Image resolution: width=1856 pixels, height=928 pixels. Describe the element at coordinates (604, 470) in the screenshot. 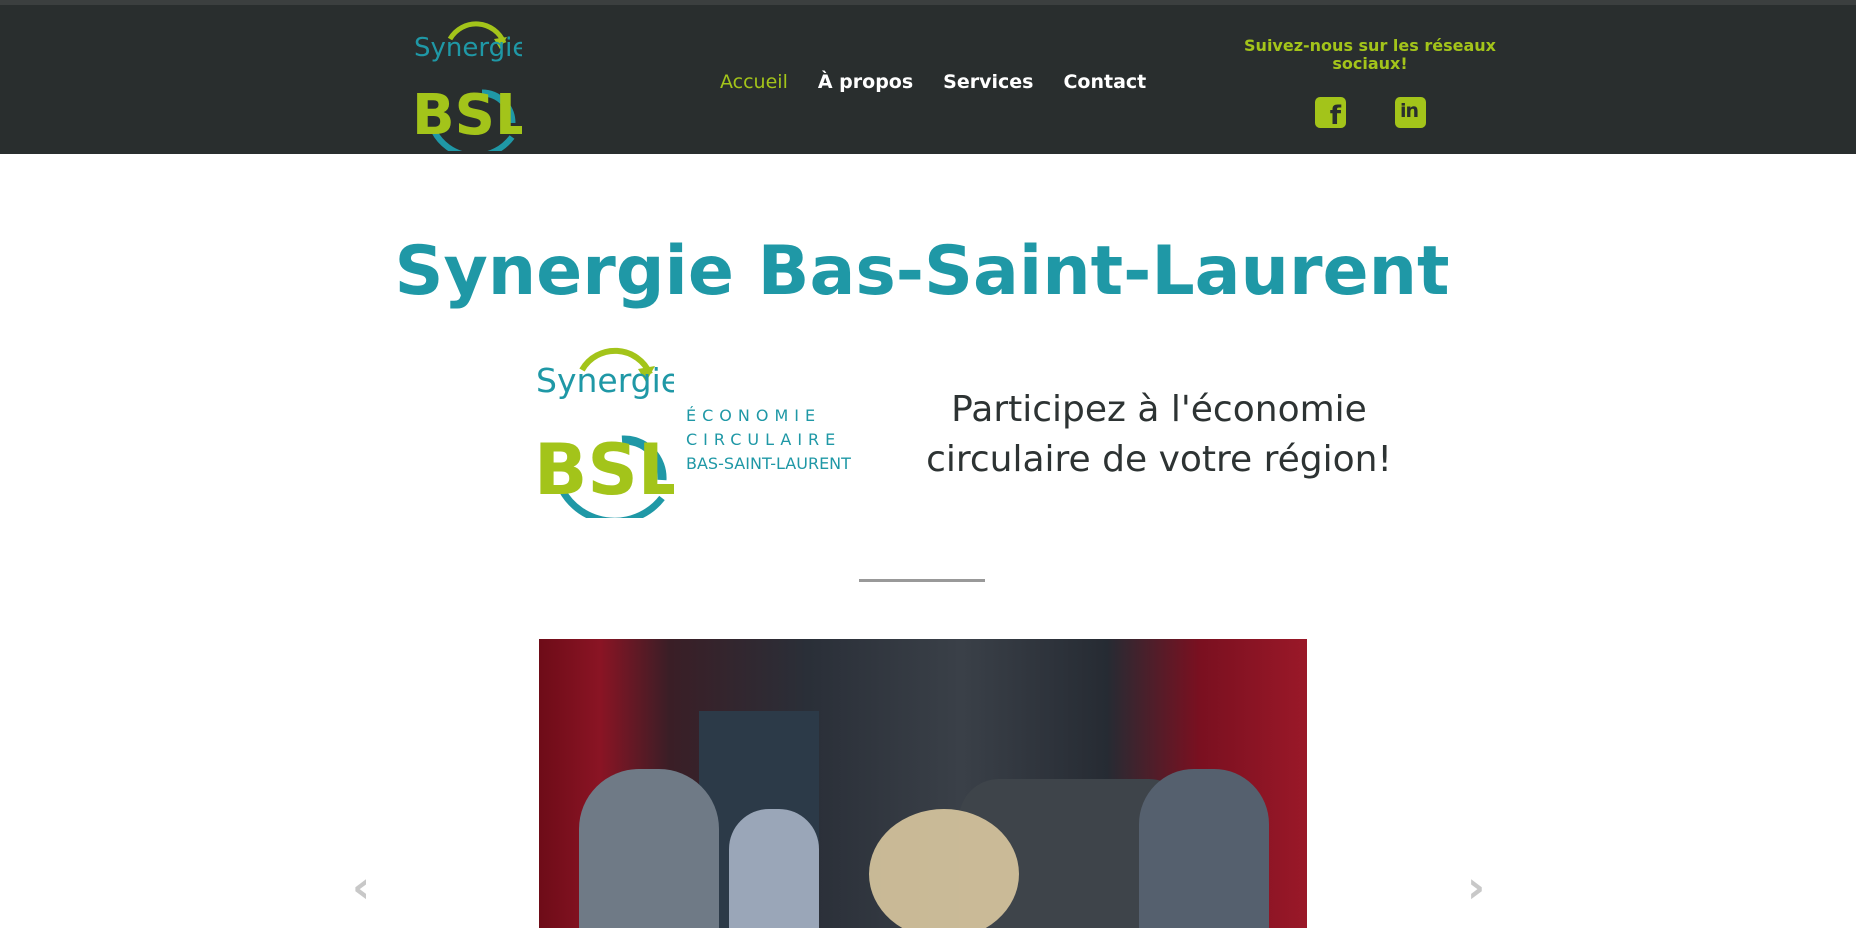

I see `logo-mark-bsl-large: BSL` at that location.